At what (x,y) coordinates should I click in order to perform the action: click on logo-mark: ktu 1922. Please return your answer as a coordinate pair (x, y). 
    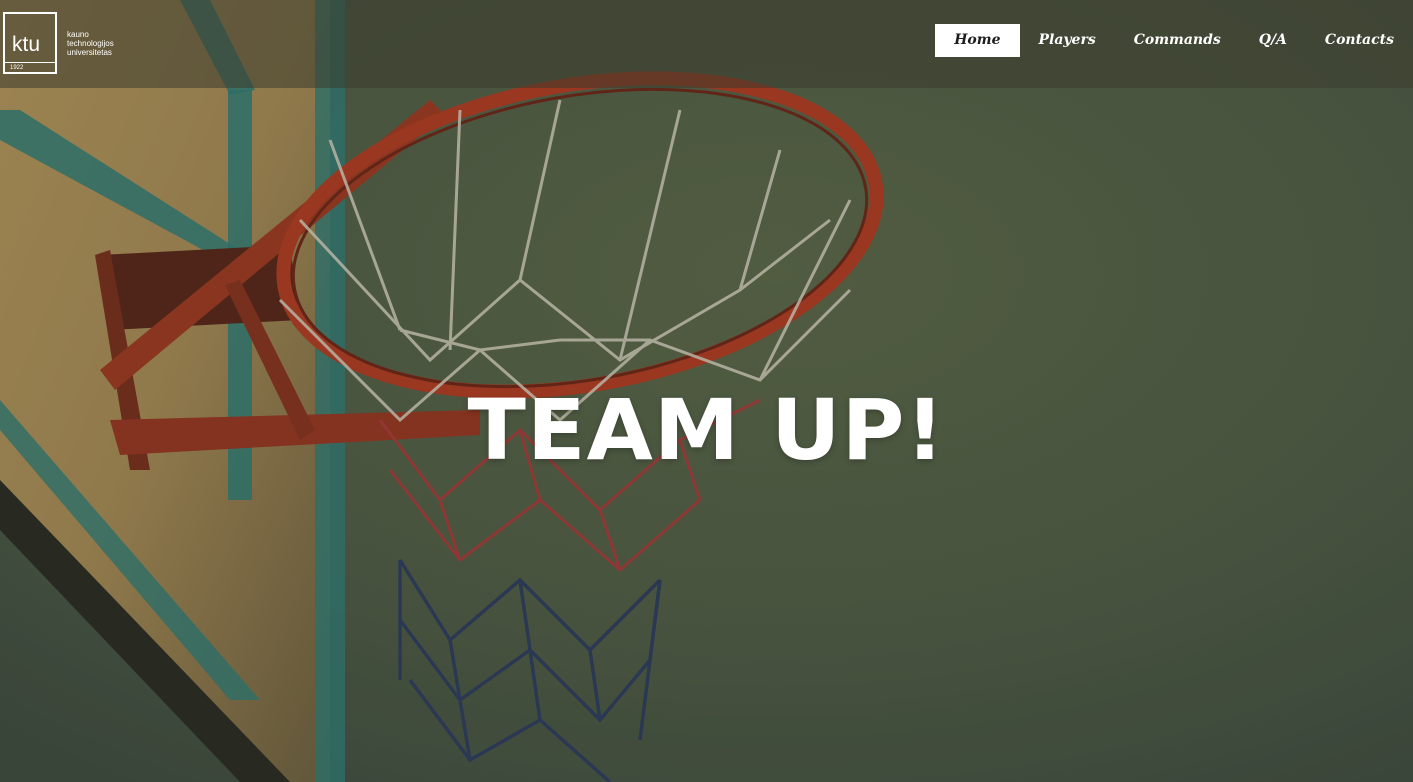
    Looking at the image, I should click on (30, 43).